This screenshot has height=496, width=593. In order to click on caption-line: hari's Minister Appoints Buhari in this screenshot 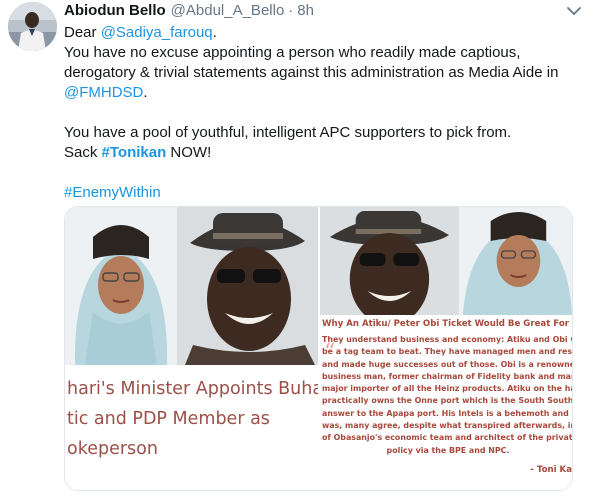, I will do `click(192, 389)`.